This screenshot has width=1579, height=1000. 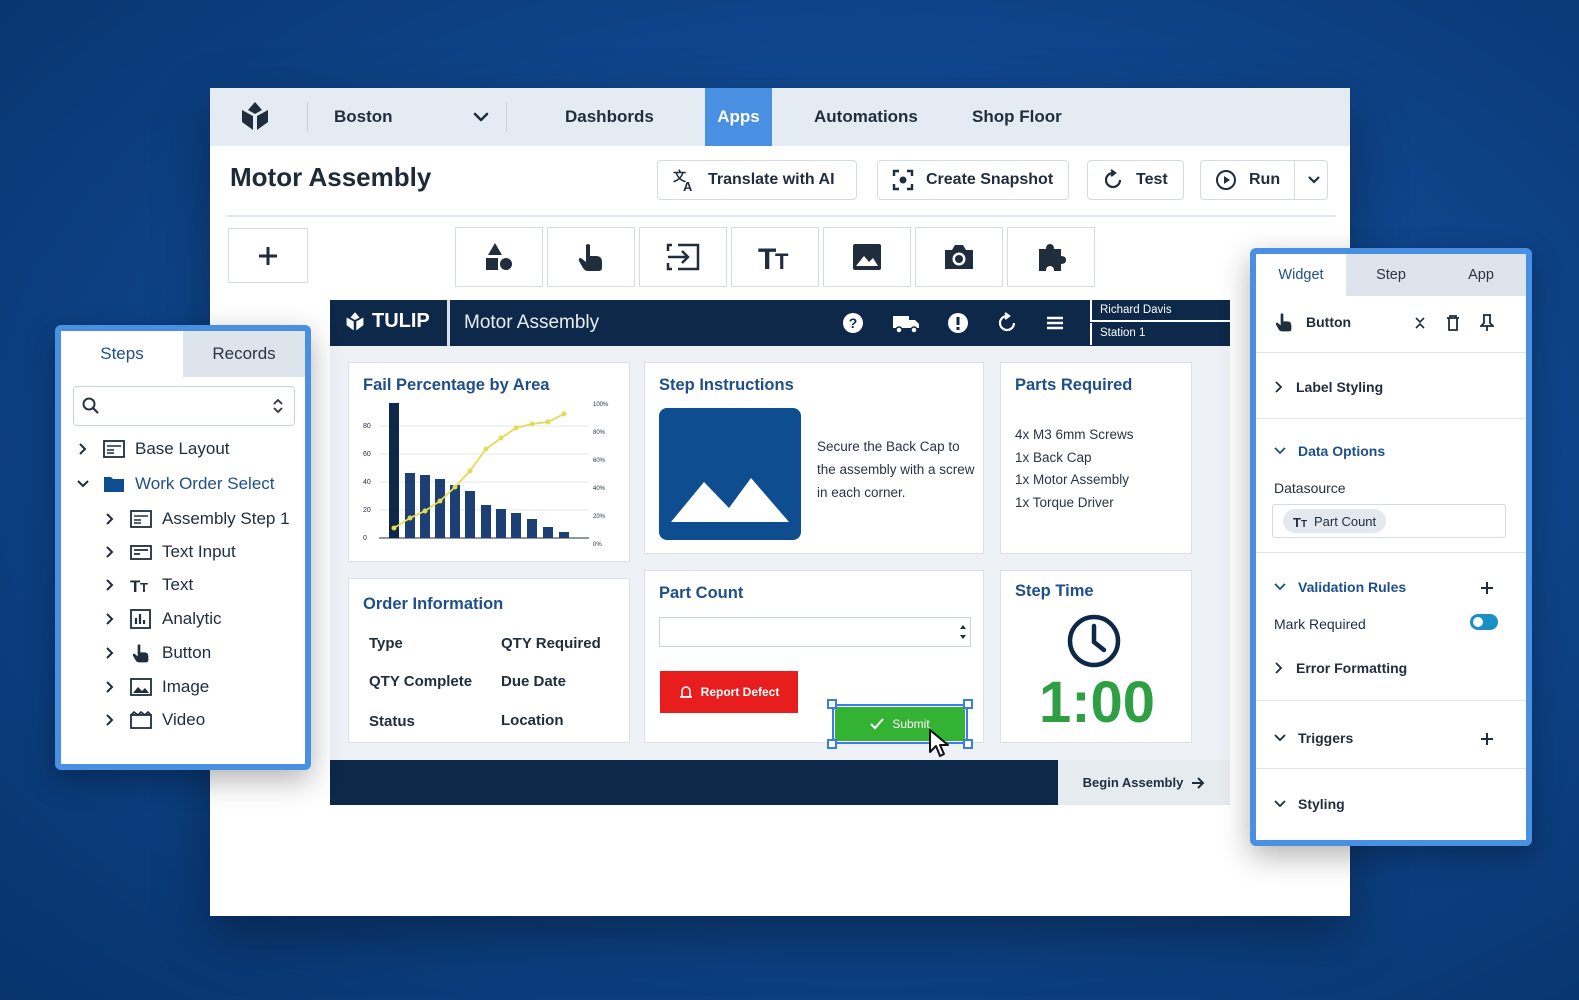 I want to click on tree-item-label: Work Order Select, so click(x=205, y=483).